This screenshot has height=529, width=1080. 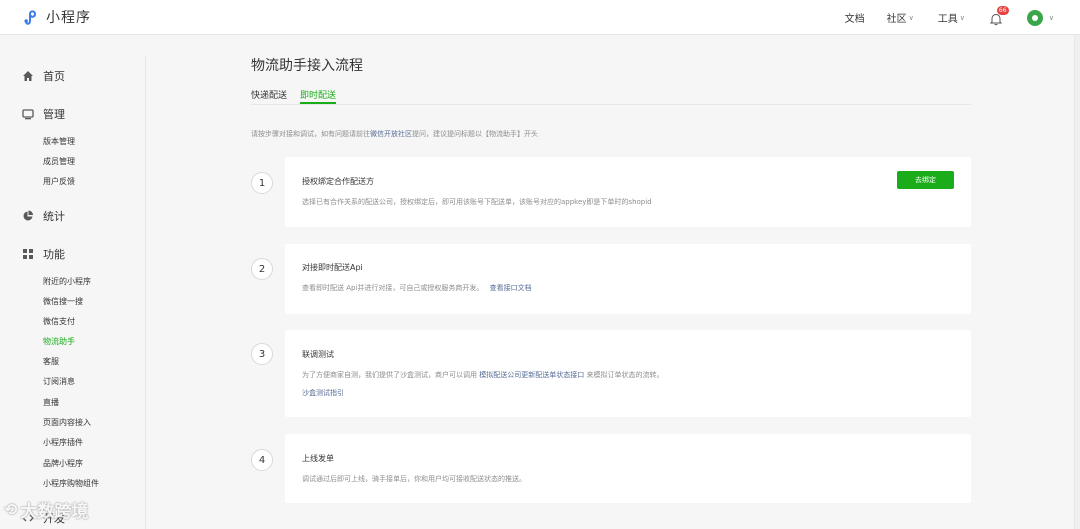 I want to click on sidebar-item-subscribe-message: 订阅消息, so click(x=59, y=381).